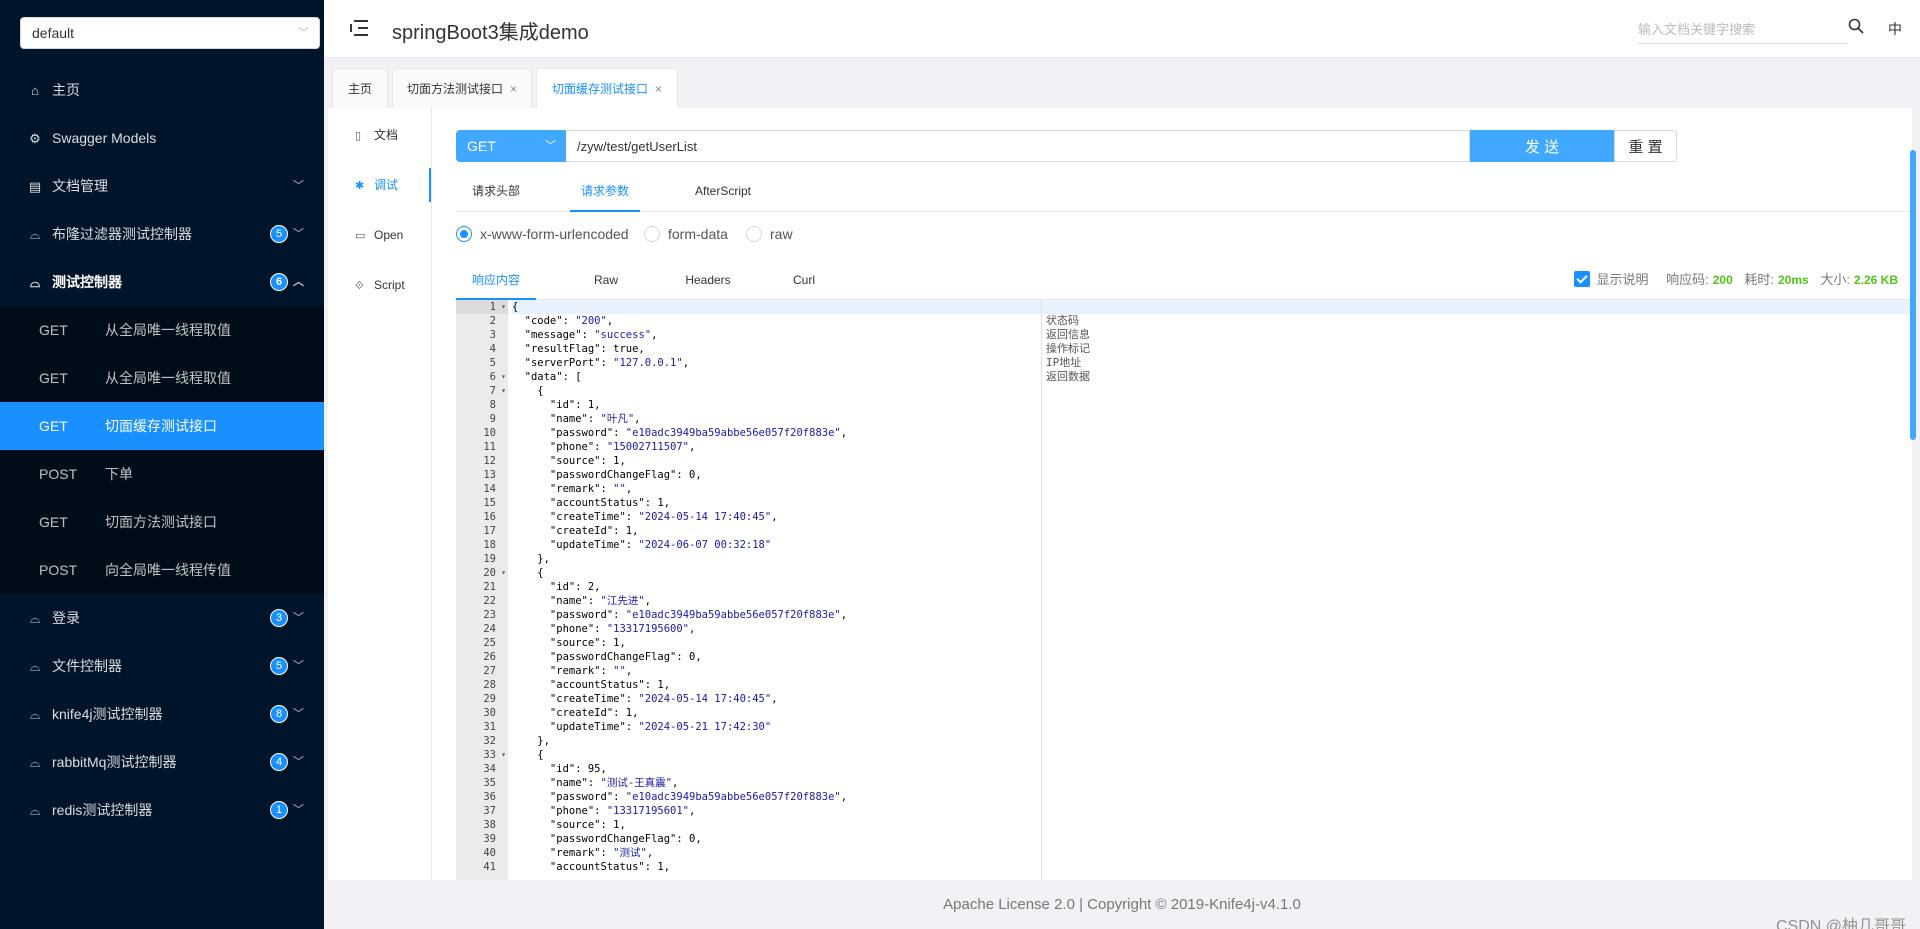  I want to click on vertical-scrollbar, so click(1913, 295).